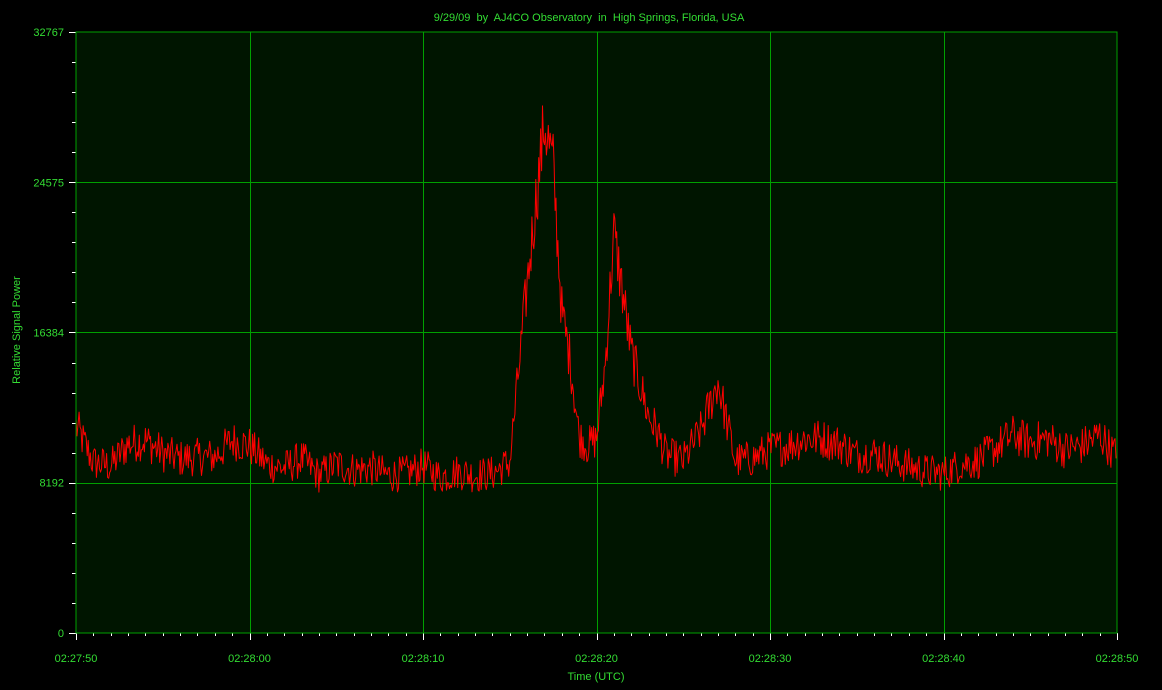  Describe the element at coordinates (770, 659) in the screenshot. I see `x-tick-label: 02:28:30` at that location.